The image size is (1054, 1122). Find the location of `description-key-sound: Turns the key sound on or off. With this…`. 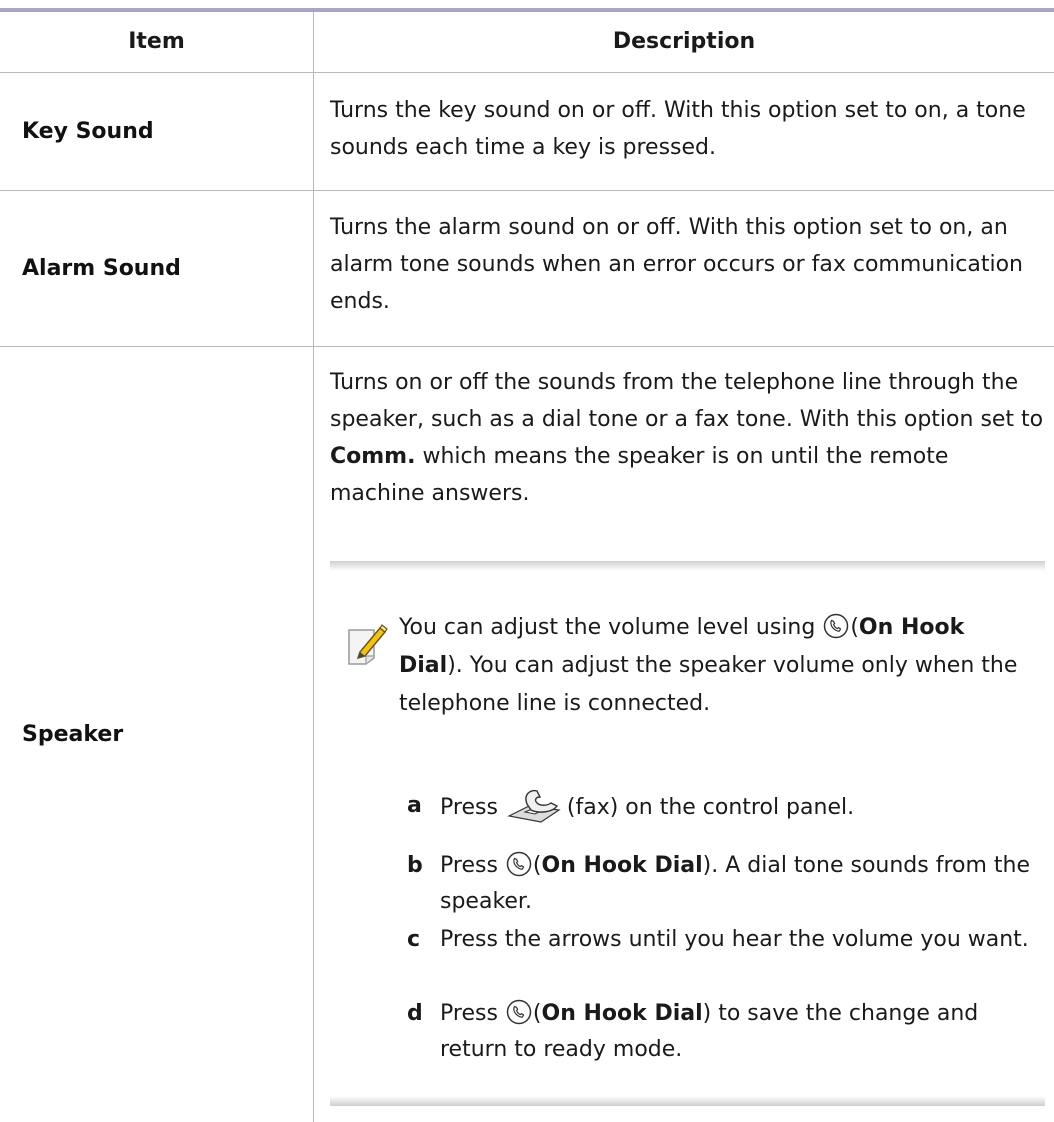

description-key-sound: Turns the key sound on or off. With this… is located at coordinates (678, 129).